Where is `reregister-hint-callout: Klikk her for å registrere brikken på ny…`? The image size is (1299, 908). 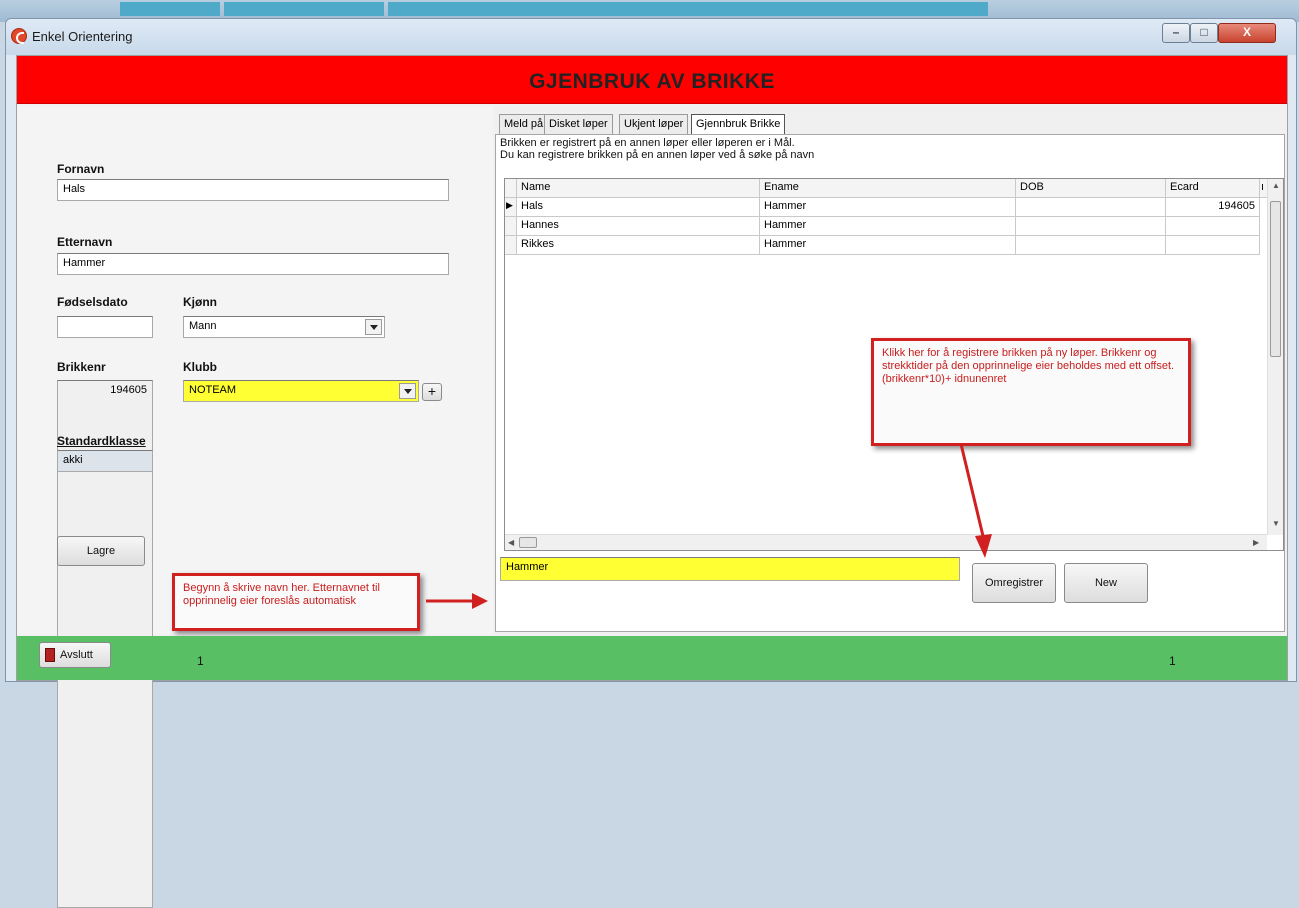
reregister-hint-callout: Klikk her for å registrere brikken på ny… is located at coordinates (1031, 392).